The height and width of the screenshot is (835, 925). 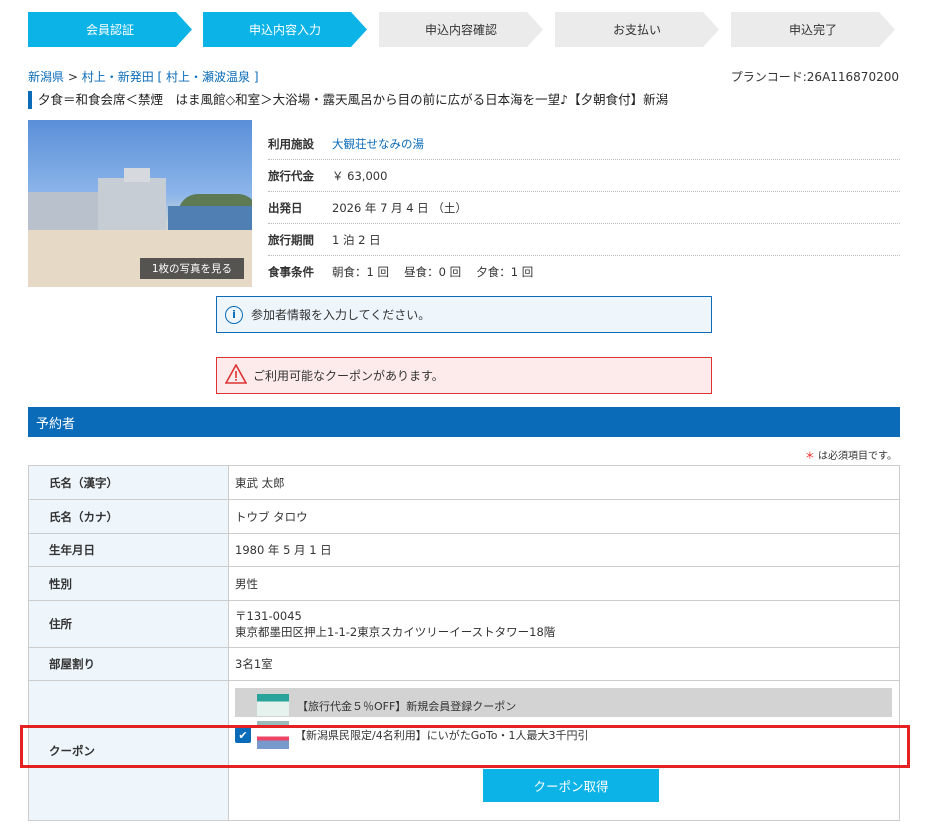 What do you see at coordinates (129, 624) in the screenshot?
I see `row-label: 住所` at bounding box center [129, 624].